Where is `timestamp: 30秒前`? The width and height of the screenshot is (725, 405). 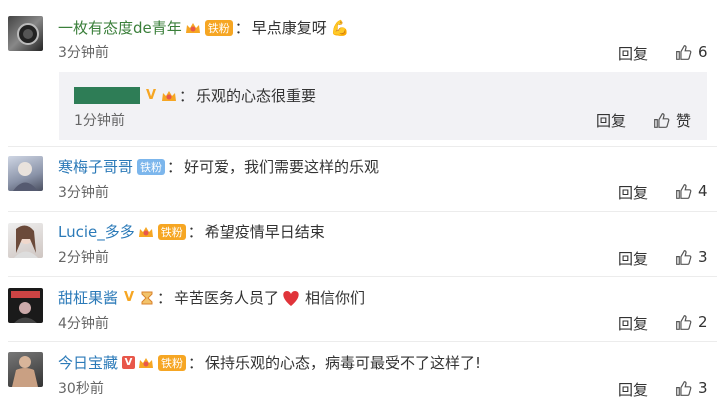
timestamp: 30秒前 is located at coordinates (81, 389).